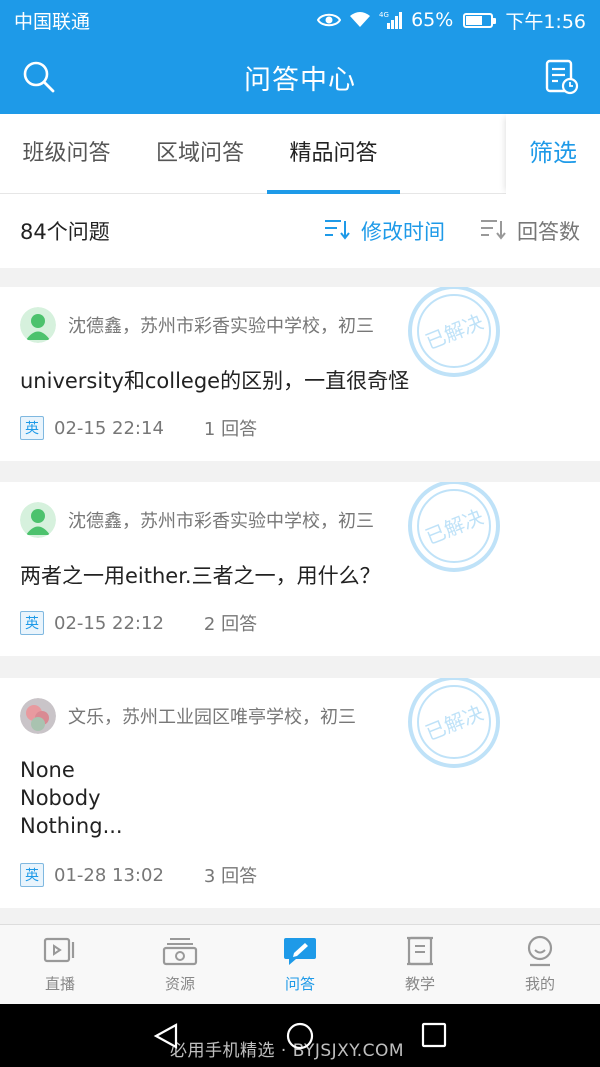 The image size is (600, 1067). What do you see at coordinates (300, 20) in the screenshot?
I see `status-bar: 中国联通 4G 65% 下午1:56` at bounding box center [300, 20].